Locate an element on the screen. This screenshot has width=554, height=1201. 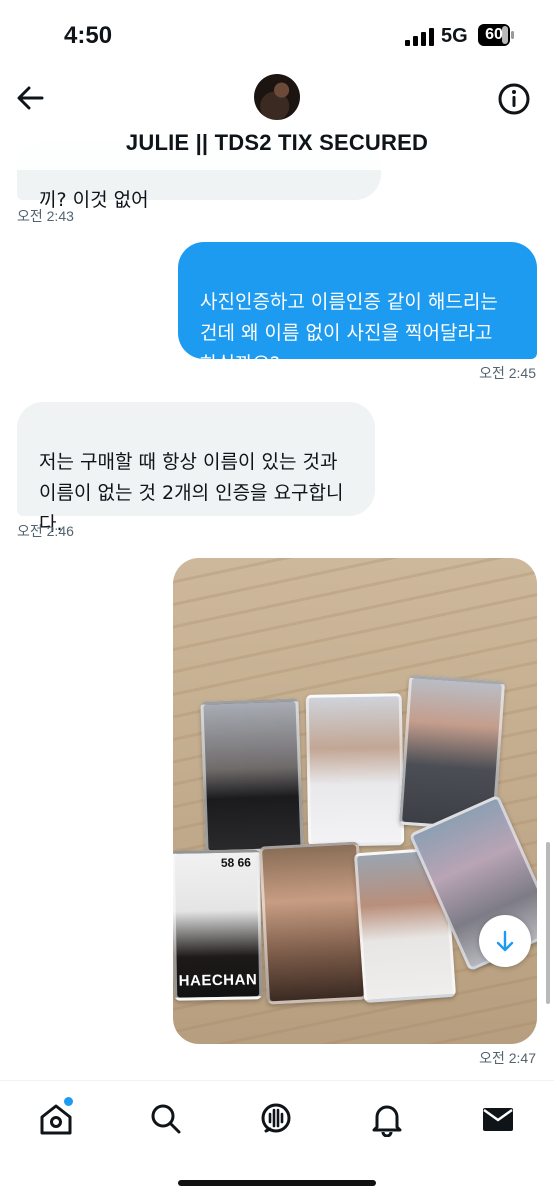
battery-level: 60 is located at coordinates (494, 34).